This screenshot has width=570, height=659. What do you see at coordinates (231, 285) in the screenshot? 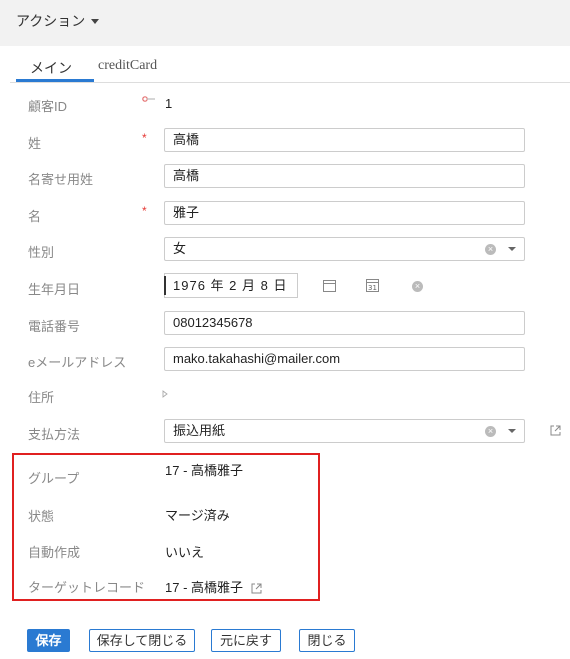
I see `birthdate-field: 1976 年 2 月 8 日` at bounding box center [231, 285].